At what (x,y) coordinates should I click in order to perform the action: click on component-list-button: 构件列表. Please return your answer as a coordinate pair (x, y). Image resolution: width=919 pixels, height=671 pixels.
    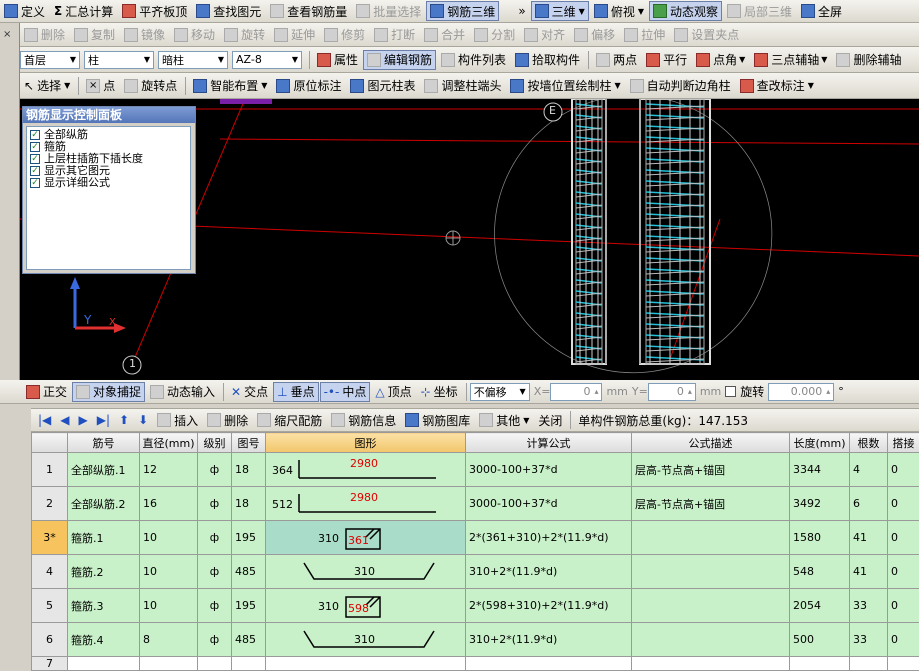
    Looking at the image, I should click on (473, 60).